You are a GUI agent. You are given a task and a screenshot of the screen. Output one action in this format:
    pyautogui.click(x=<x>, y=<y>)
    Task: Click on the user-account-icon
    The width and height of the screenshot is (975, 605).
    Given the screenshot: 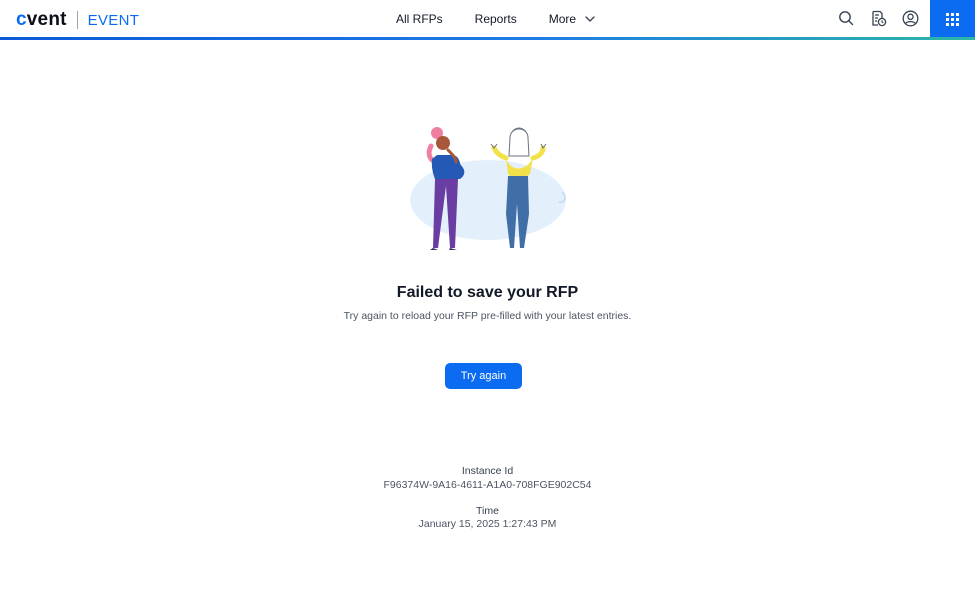 What is the action you would take?
    pyautogui.click(x=910, y=18)
    